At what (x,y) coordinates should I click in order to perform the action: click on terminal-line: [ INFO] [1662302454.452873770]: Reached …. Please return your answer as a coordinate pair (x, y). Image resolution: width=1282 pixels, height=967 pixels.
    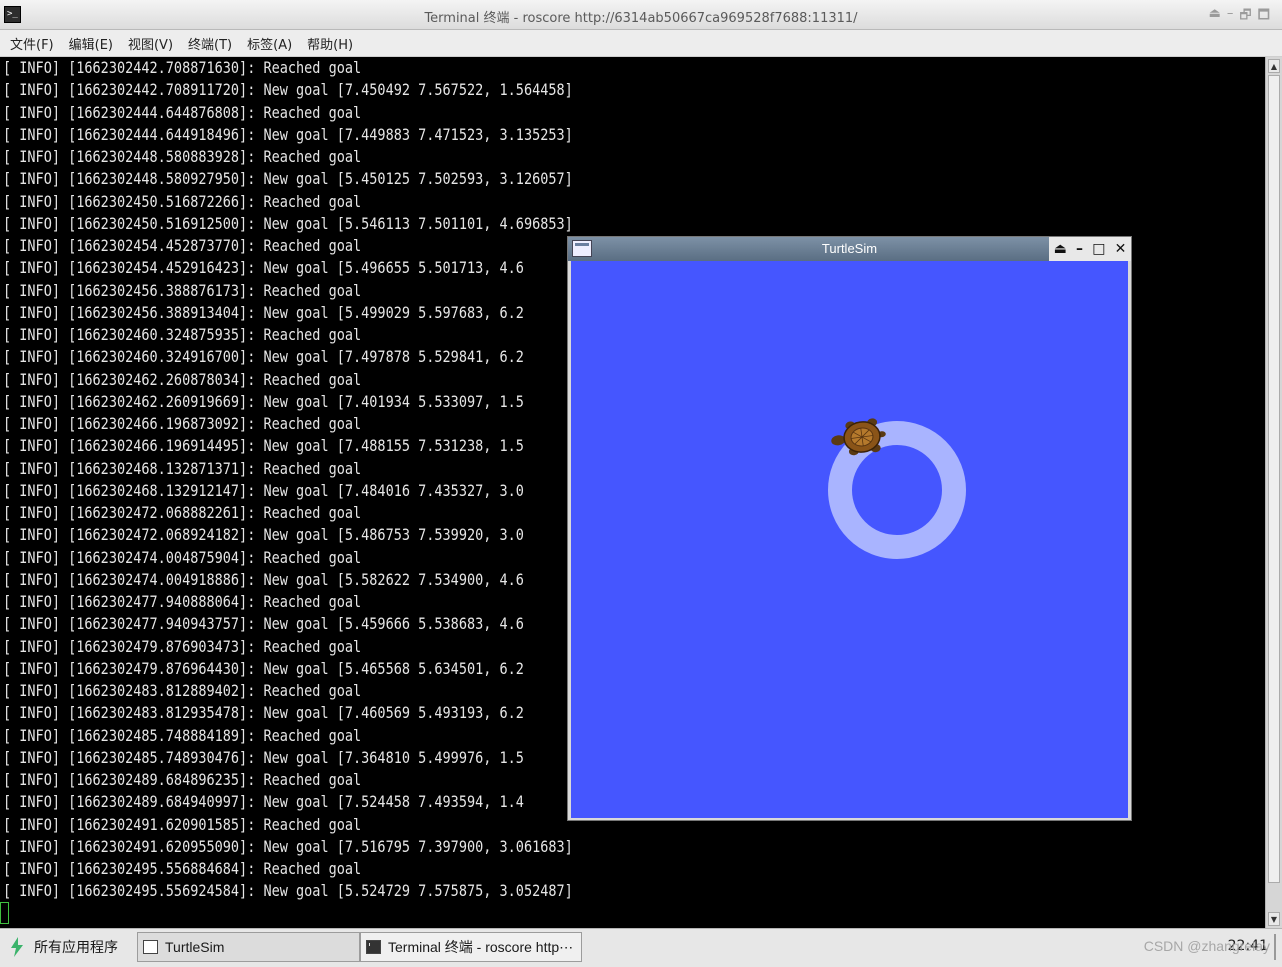
    Looking at the image, I should click on (182, 245).